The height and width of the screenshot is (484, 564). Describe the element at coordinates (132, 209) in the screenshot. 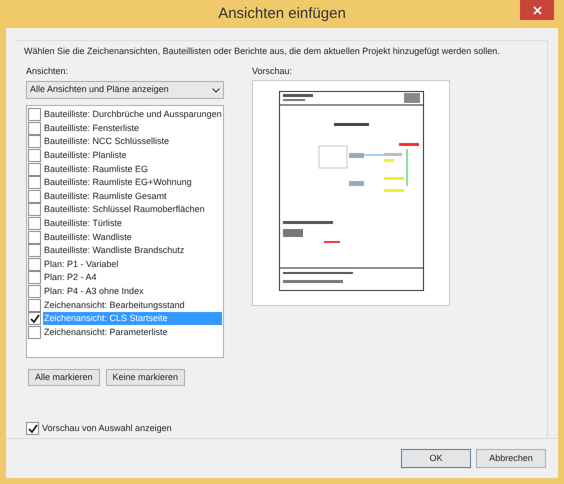

I see `list-item: Bauteilliste: Schlüssel Raumoberflächen` at that location.